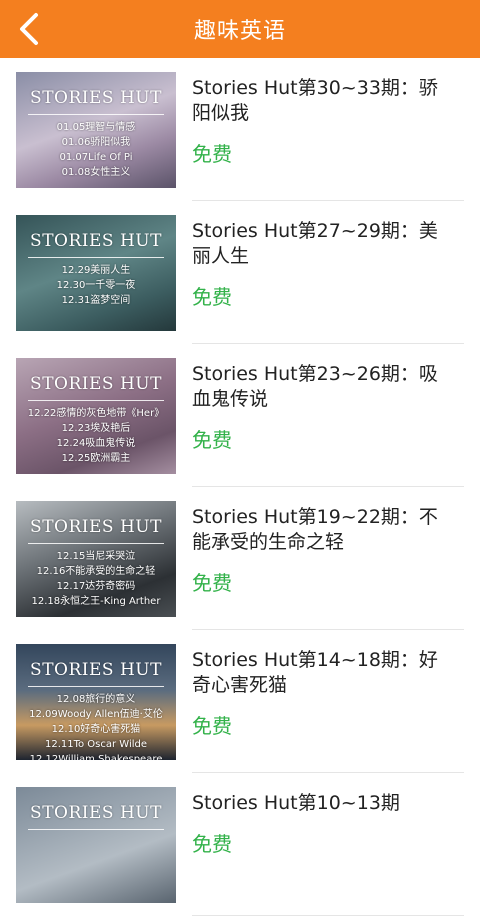 The width and height of the screenshot is (480, 916). I want to click on item-info: Stories Hut第14~18期：好奇心害死猫 免费, so click(322, 693).